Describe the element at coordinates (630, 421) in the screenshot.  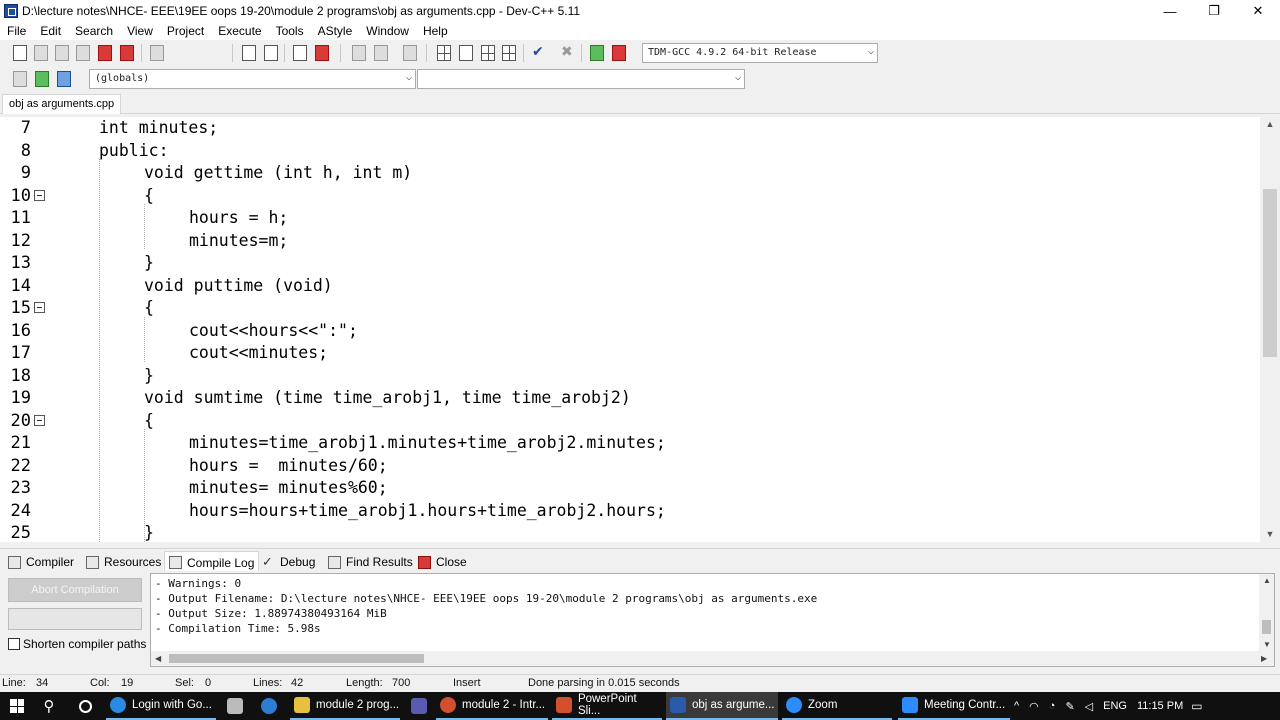
I see `code-line: 20 {` at that location.